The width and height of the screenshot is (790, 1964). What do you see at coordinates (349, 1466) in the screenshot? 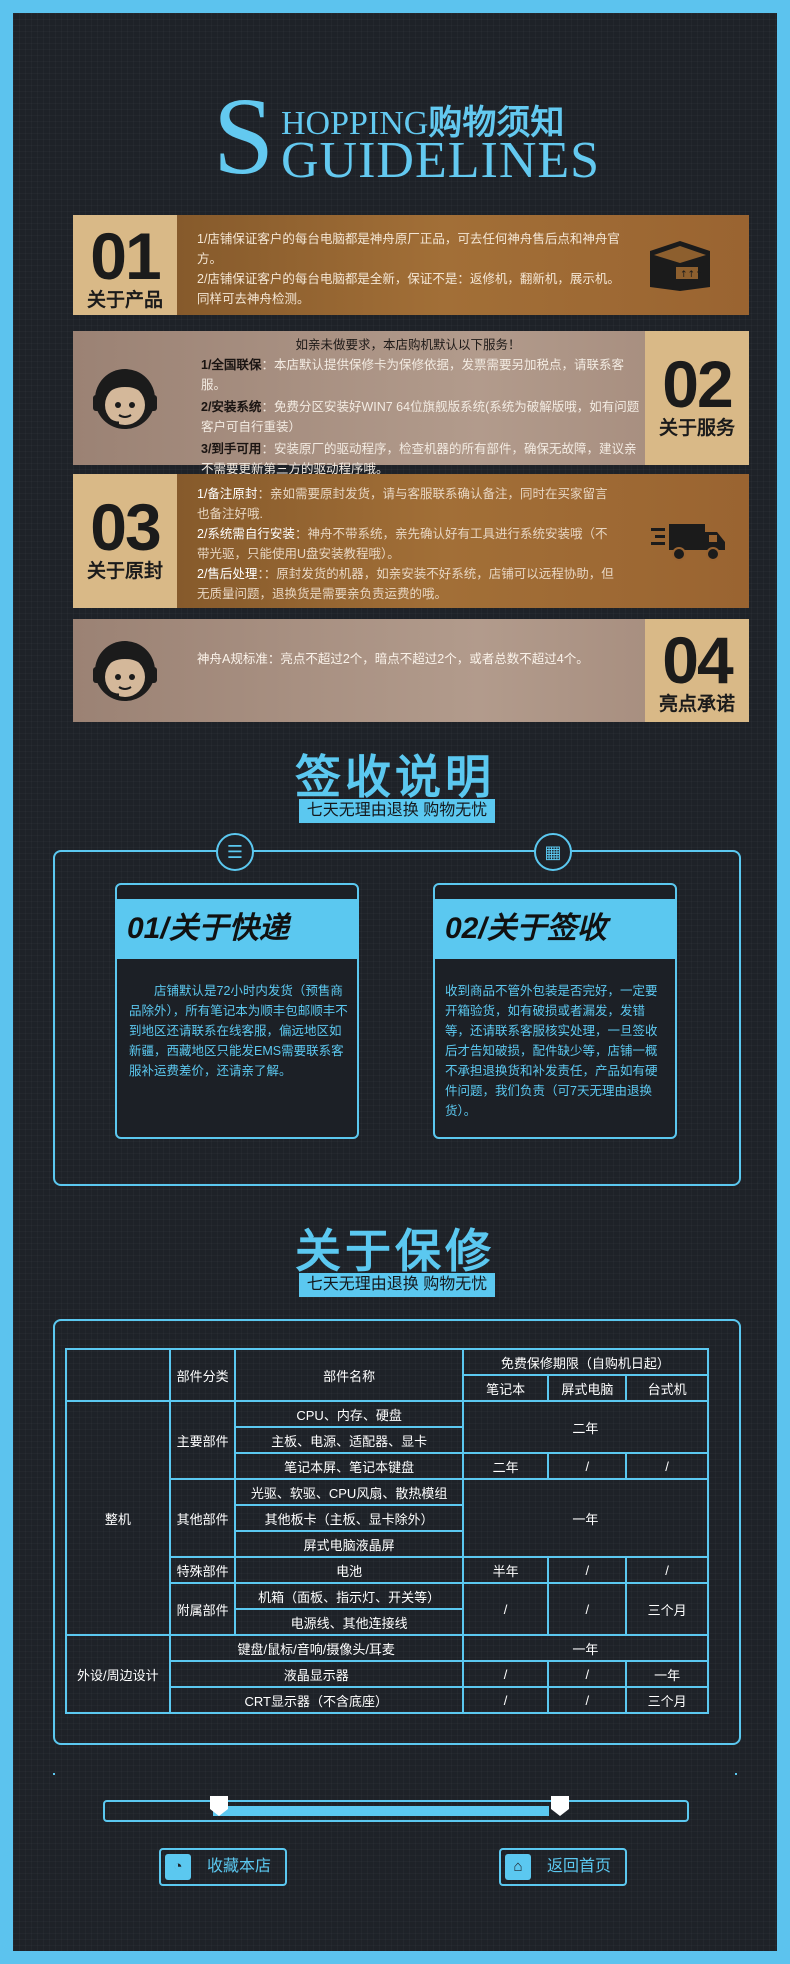
I see `table-cell: 笔记本屏、笔记本键盘` at bounding box center [349, 1466].